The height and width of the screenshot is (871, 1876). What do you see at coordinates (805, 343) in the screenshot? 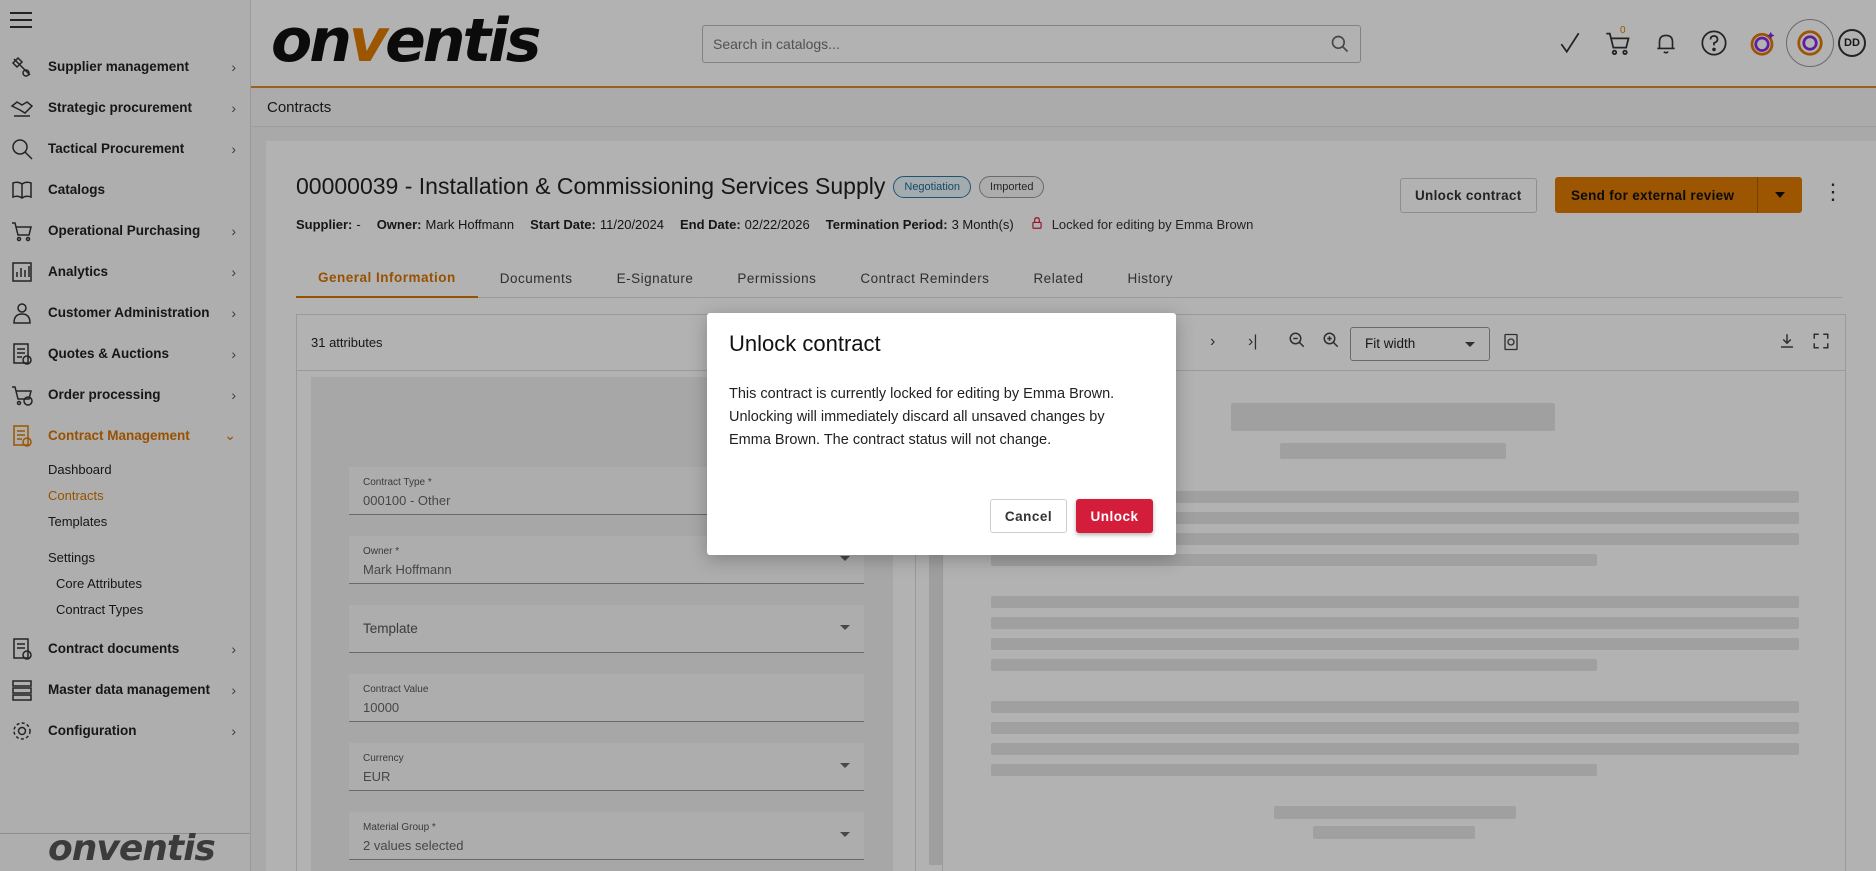
I see `dialog-title: Unlock contract` at bounding box center [805, 343].